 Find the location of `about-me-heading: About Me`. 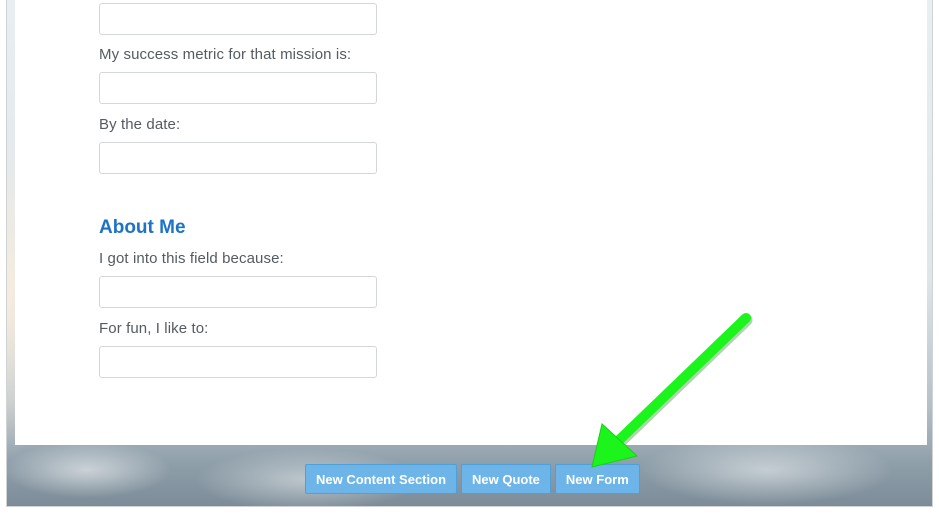

about-me-heading: About Me is located at coordinates (142, 227).